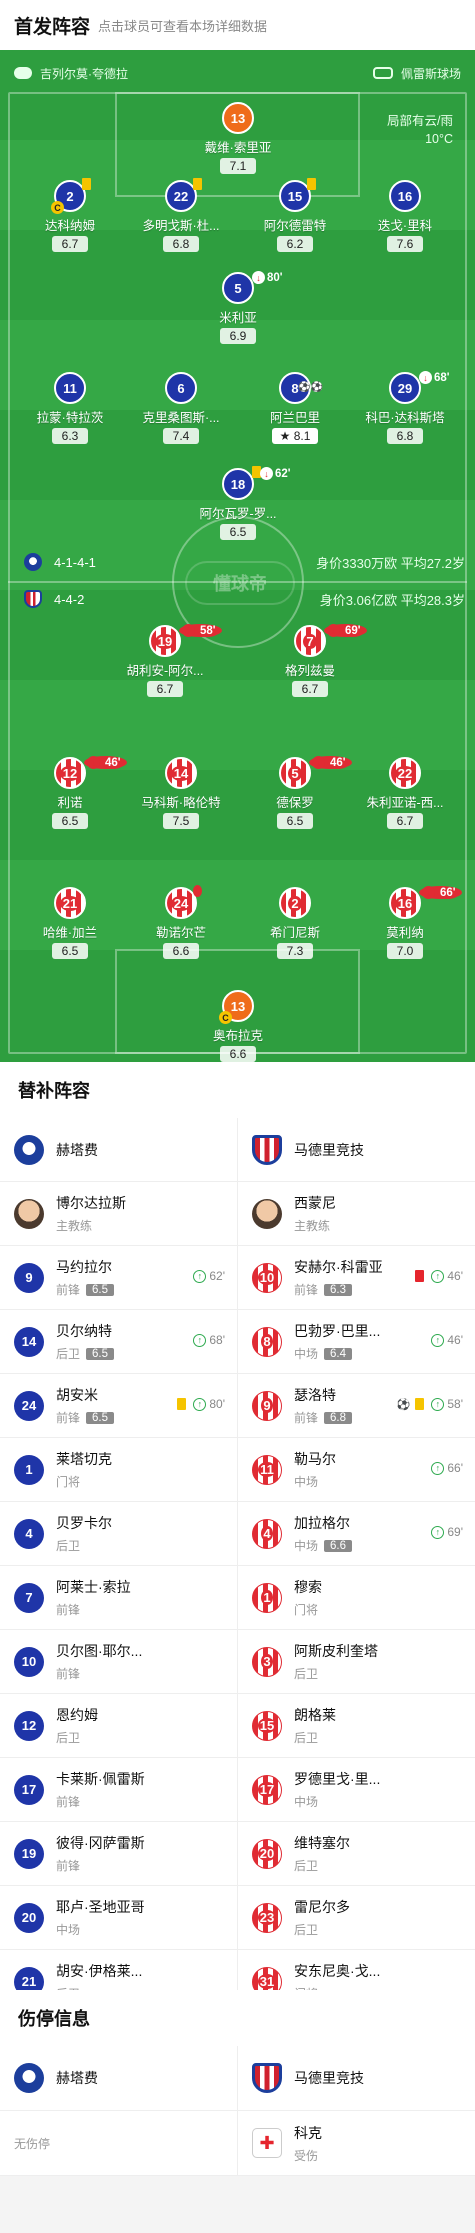 The height and width of the screenshot is (2233, 475). I want to click on venue-row: 吉列尔莫·夸德拉 佩雷斯球场, so click(237, 73).